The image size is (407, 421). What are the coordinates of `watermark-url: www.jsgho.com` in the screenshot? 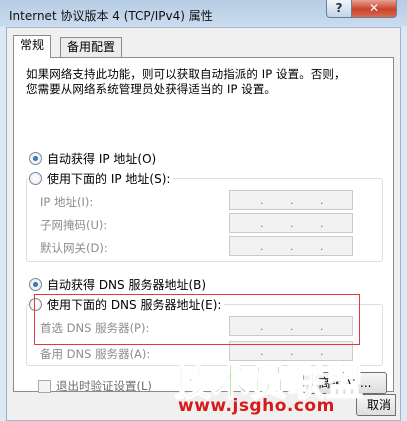 It's located at (256, 406).